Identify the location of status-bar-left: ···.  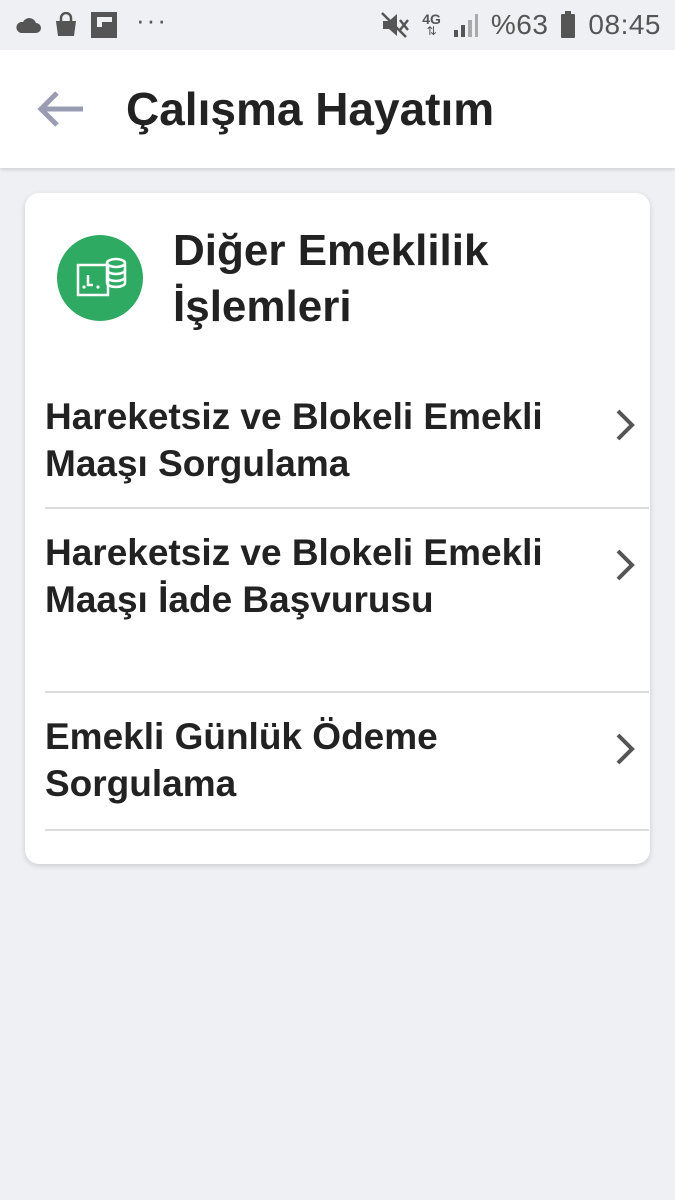
(91, 22).